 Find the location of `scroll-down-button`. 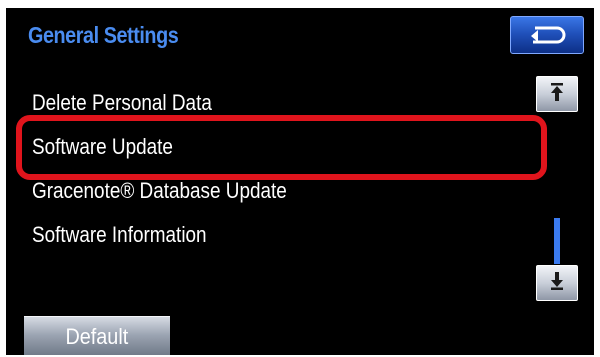

scroll-down-button is located at coordinates (557, 283).